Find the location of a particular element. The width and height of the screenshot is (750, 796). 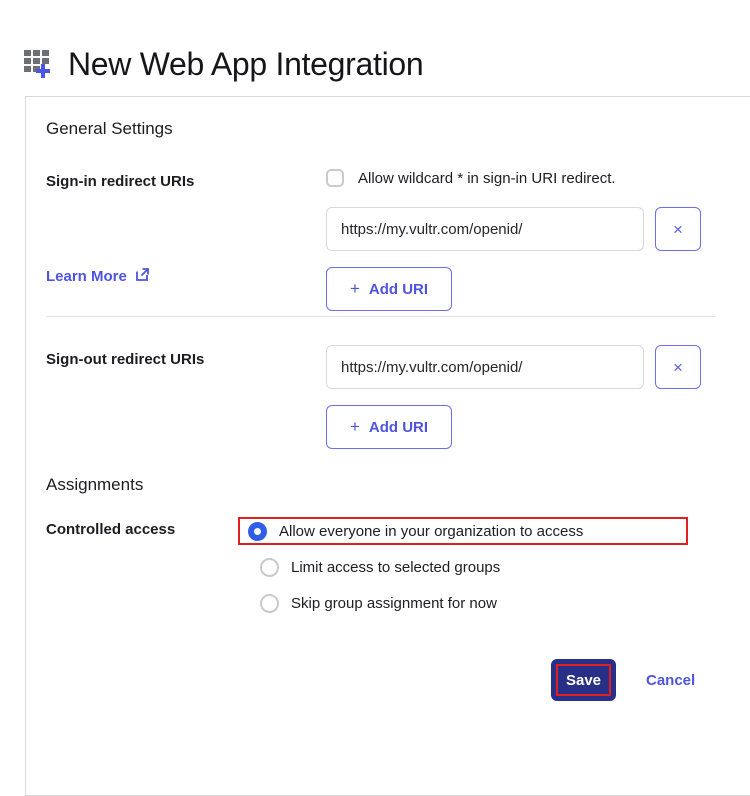

signin-uri-row: × is located at coordinates (521, 229).